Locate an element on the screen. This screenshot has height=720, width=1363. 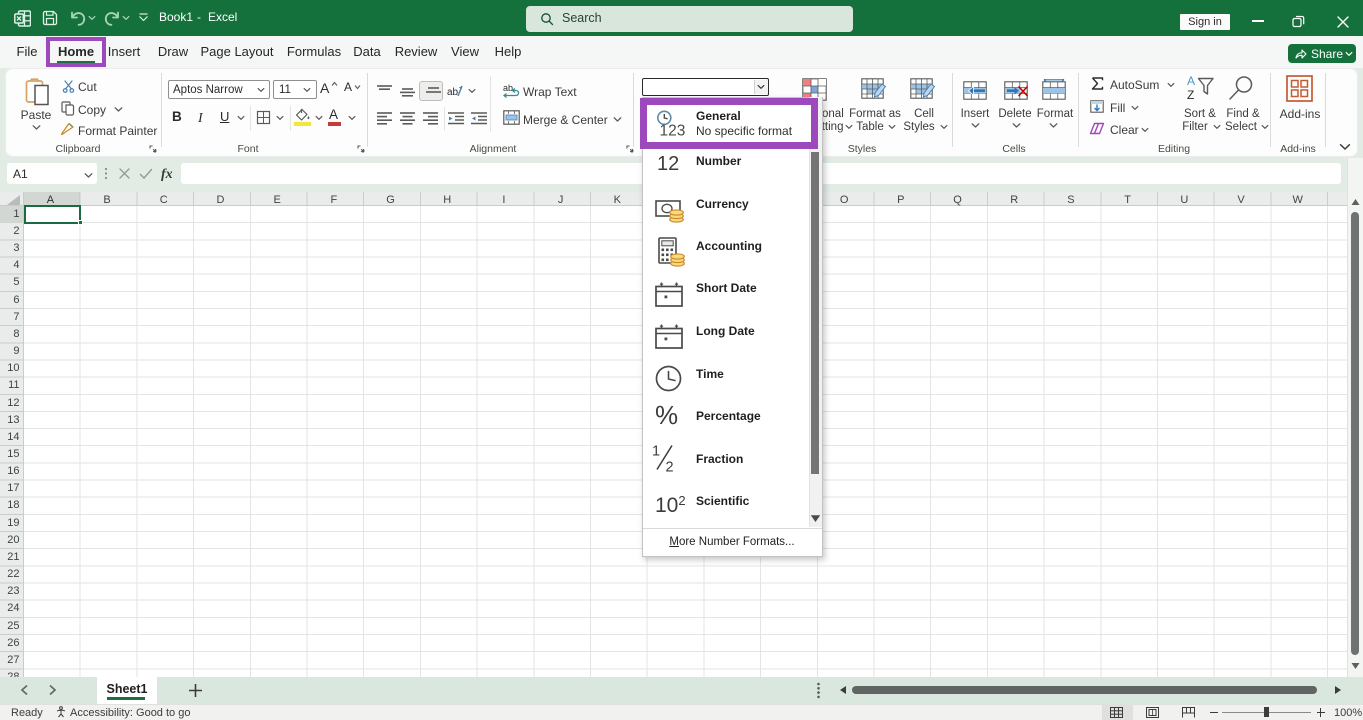
svg-text: 2 is located at coordinates (670, 466).